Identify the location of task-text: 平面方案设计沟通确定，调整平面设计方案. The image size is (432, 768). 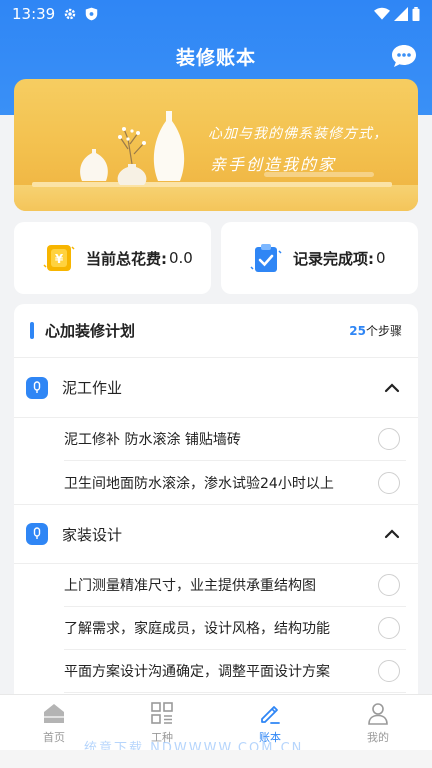
(197, 672).